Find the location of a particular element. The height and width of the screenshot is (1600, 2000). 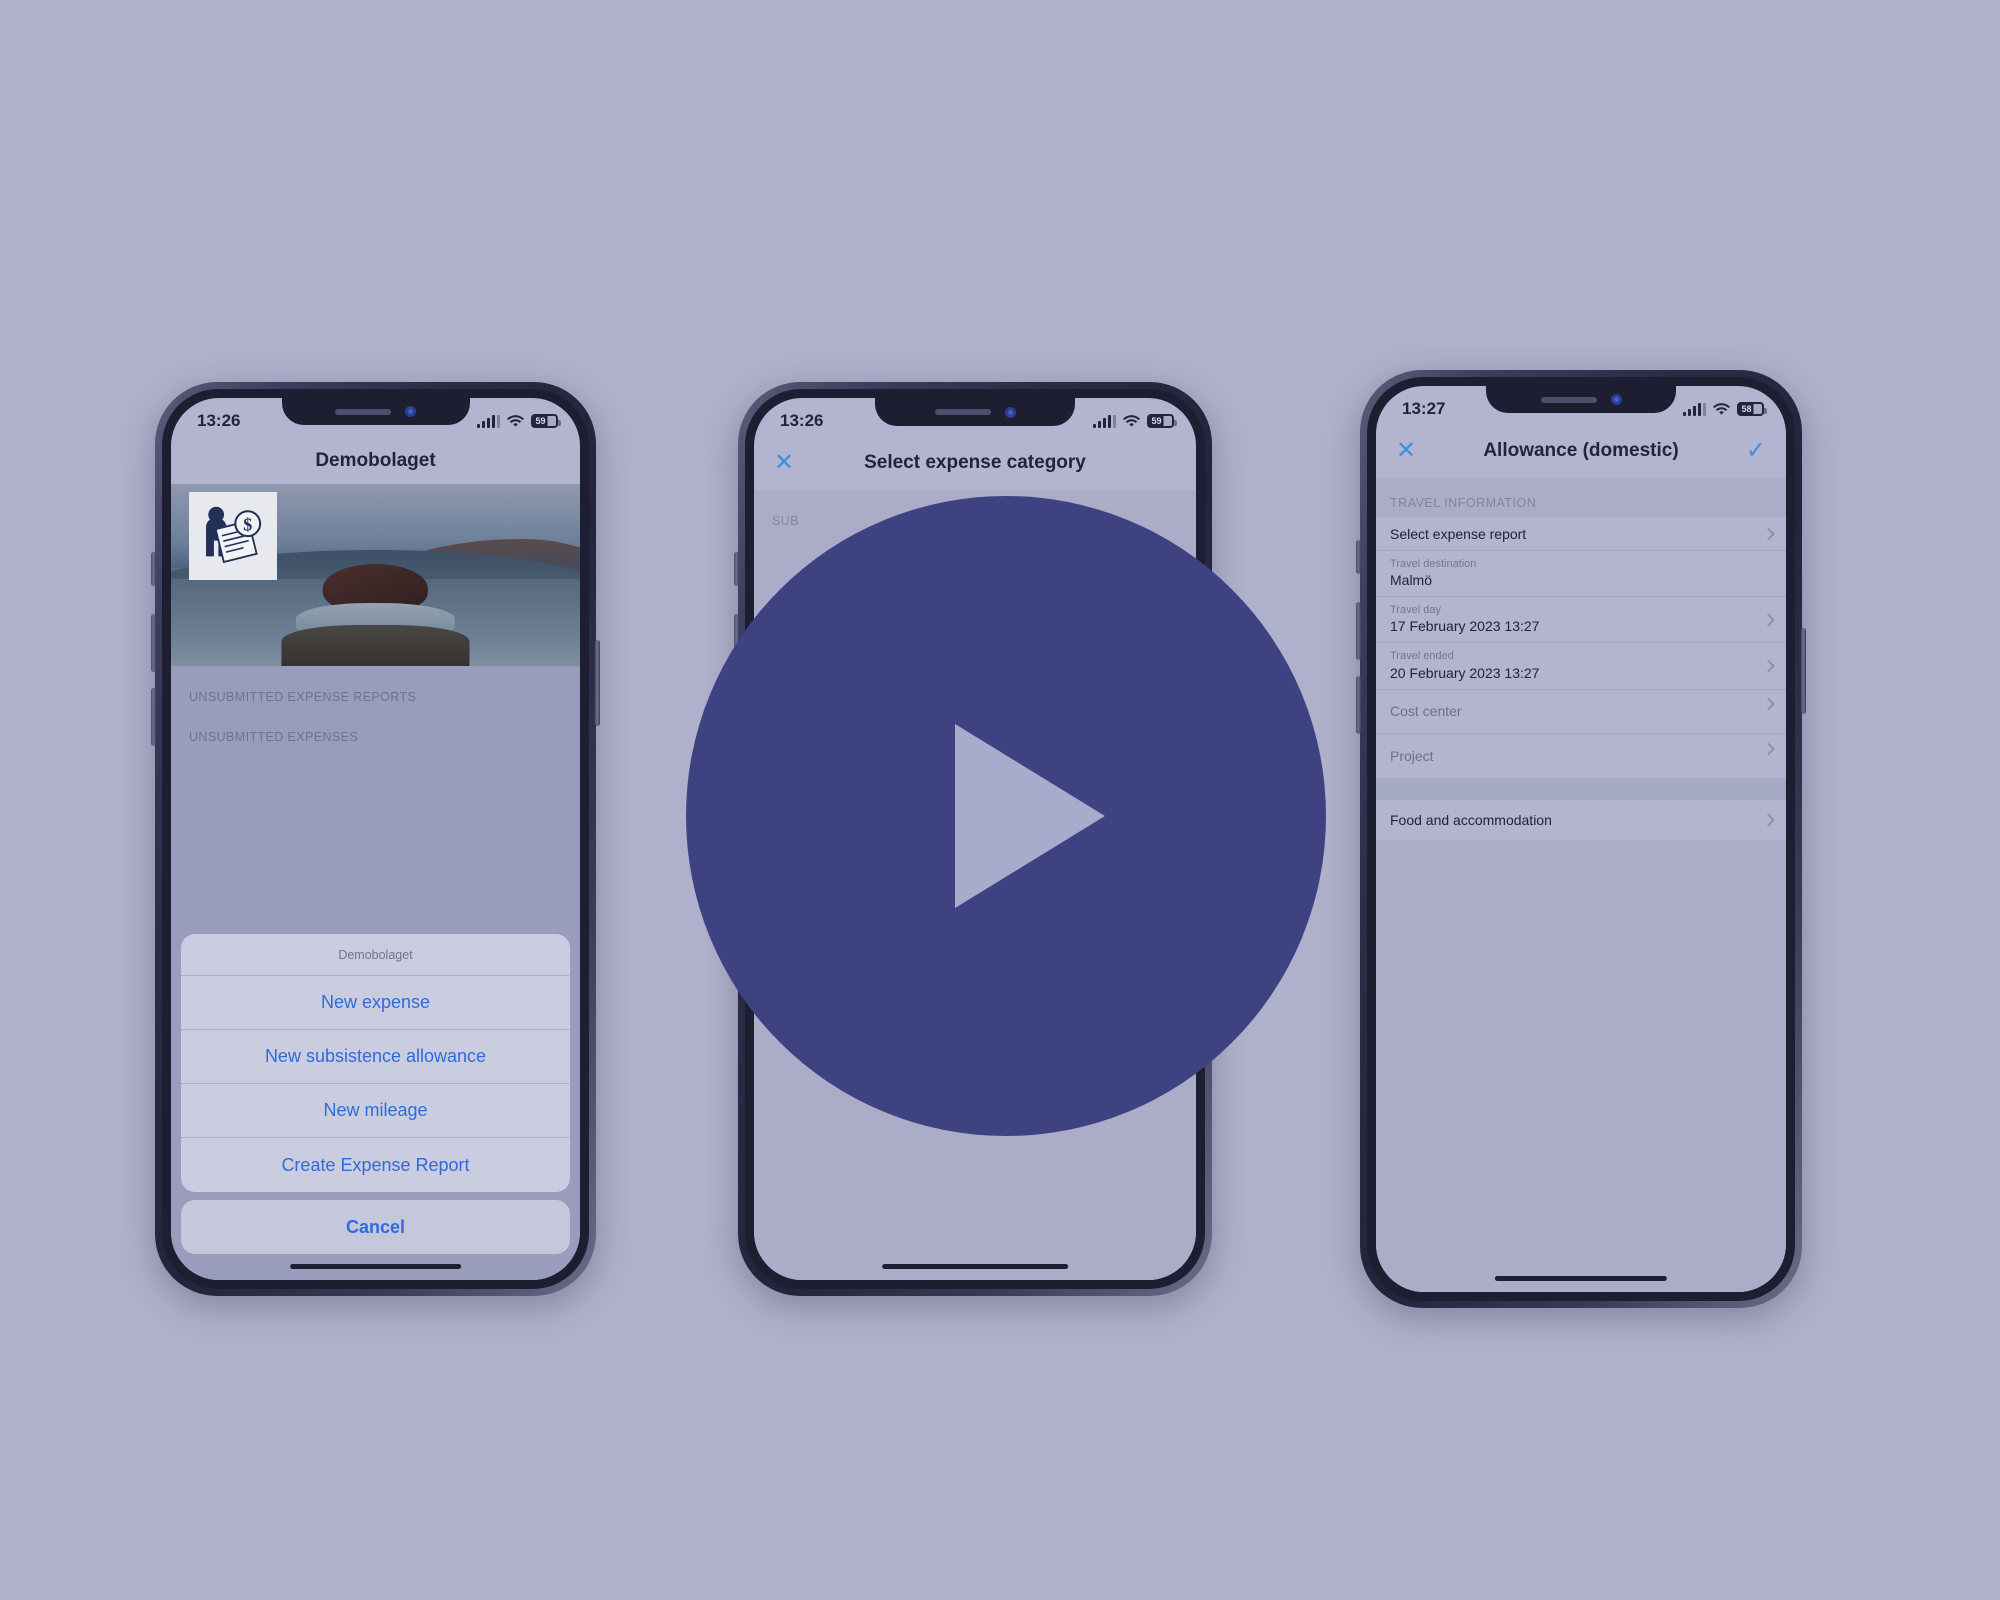

play-button is located at coordinates (1006, 816).